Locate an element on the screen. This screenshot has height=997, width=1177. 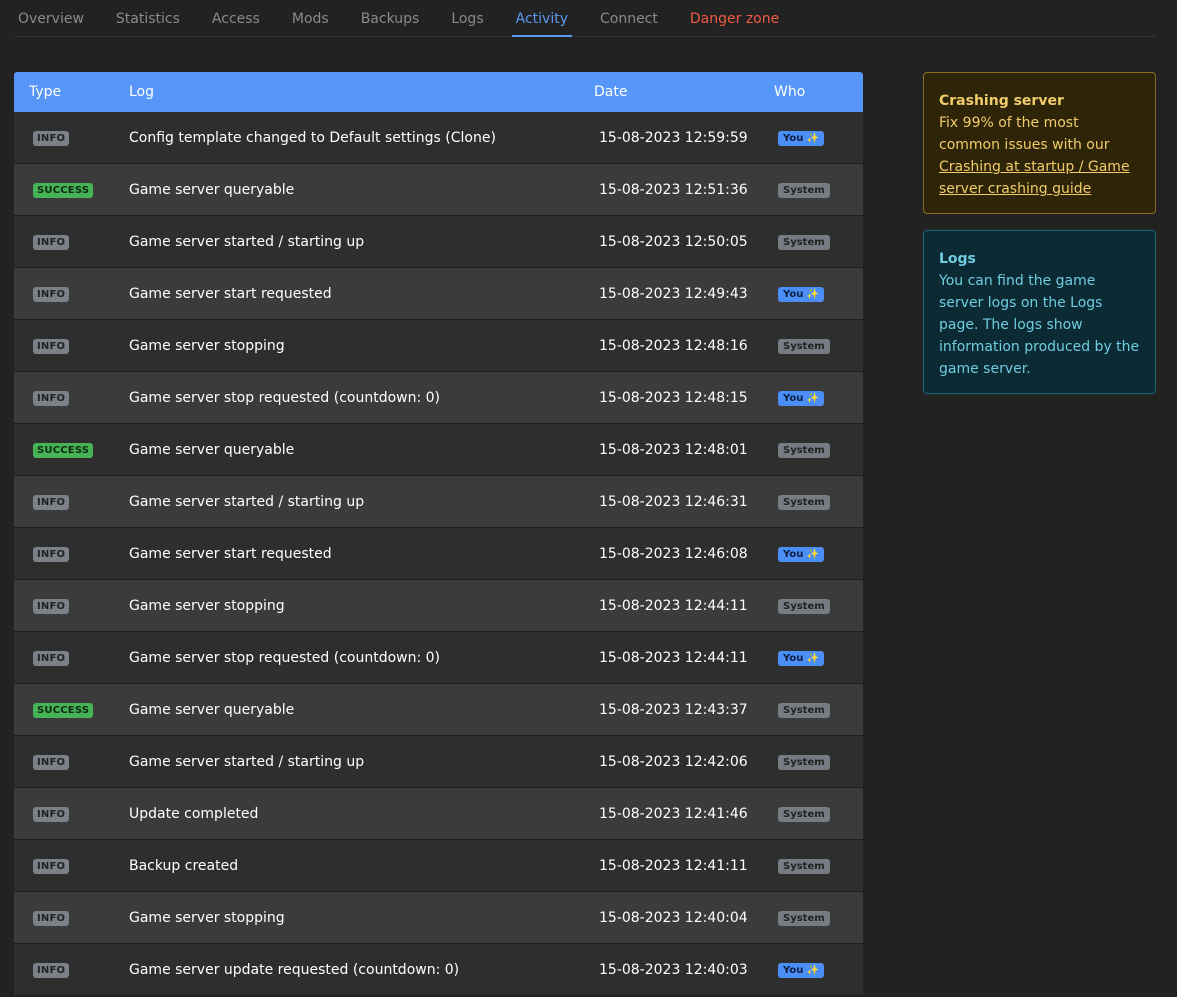
column-header-date: Date is located at coordinates (611, 92).